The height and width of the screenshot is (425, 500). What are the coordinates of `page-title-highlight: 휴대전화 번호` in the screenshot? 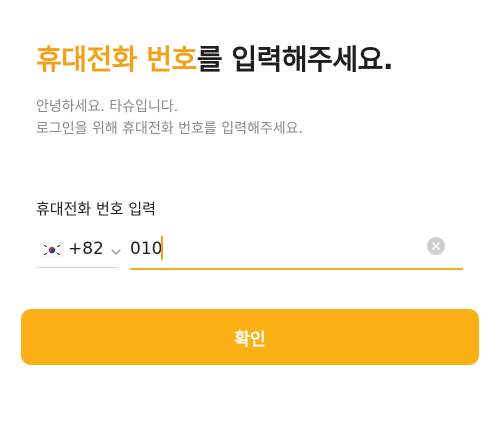 It's located at (116, 59).